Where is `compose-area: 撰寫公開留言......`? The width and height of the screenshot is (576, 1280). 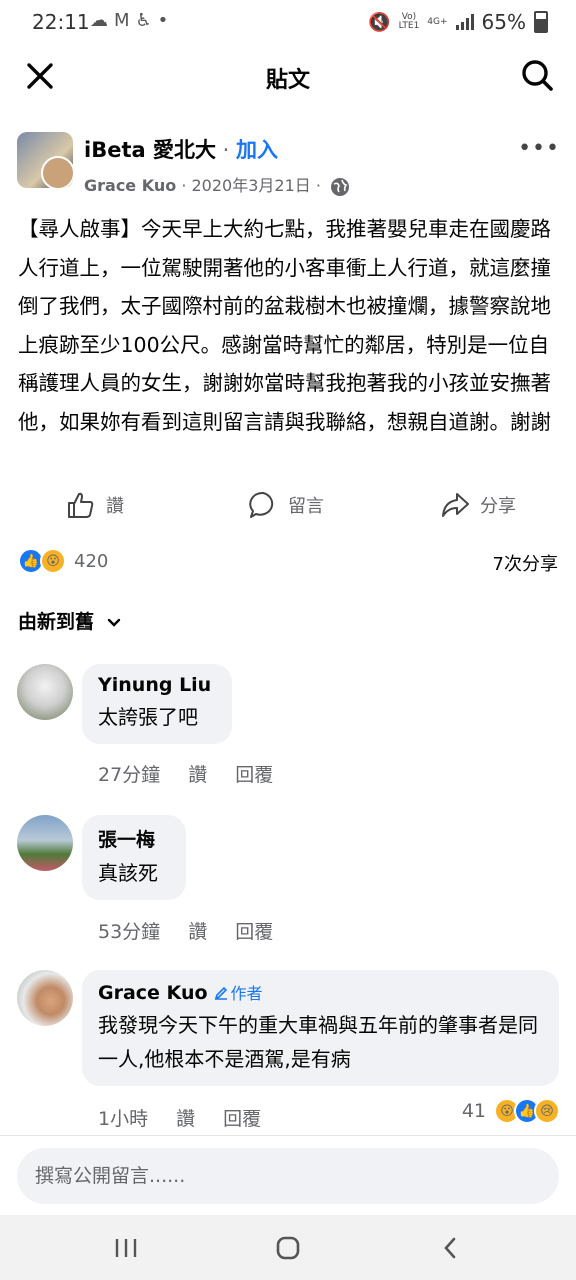 compose-area: 撰寫公開留言...... is located at coordinates (288, 1175).